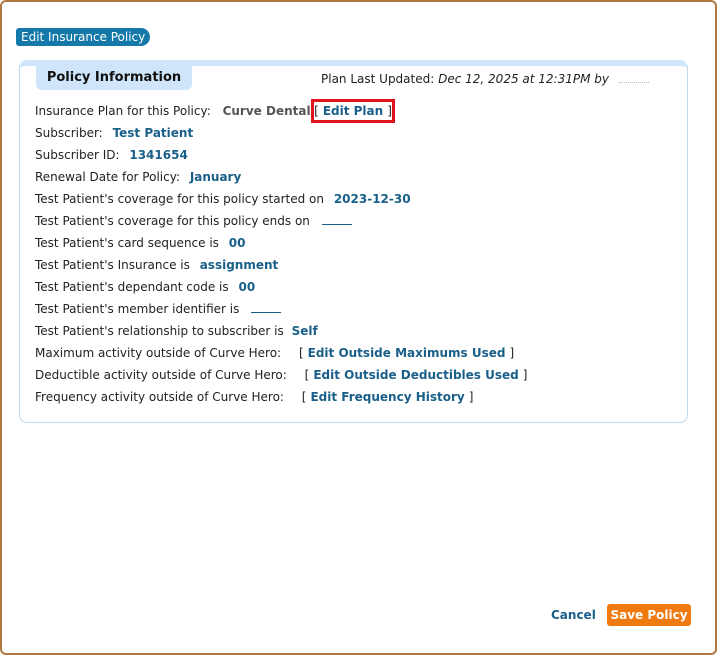 The height and width of the screenshot is (655, 717). Describe the element at coordinates (266, 111) in the screenshot. I see `plan-value: Curve Dental` at that location.